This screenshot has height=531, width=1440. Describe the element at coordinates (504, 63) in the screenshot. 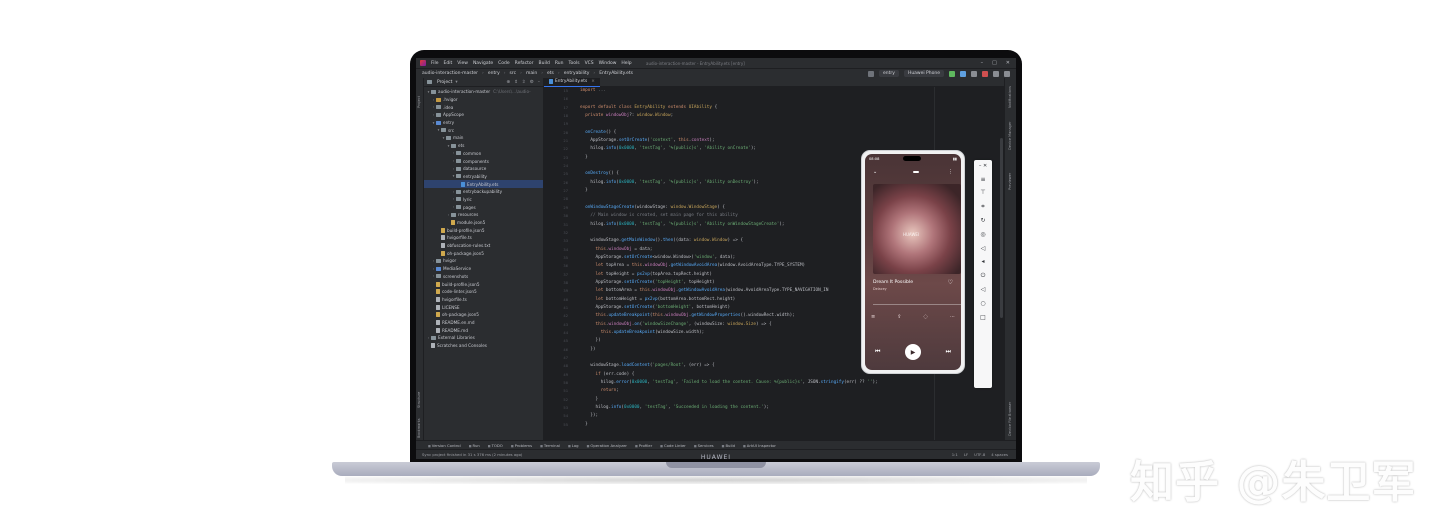

I see `menu-code: Code` at that location.